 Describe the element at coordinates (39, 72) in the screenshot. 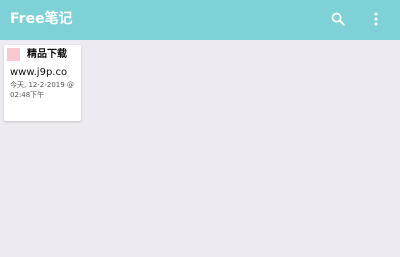

I see `note-body: www.j9p.co` at that location.